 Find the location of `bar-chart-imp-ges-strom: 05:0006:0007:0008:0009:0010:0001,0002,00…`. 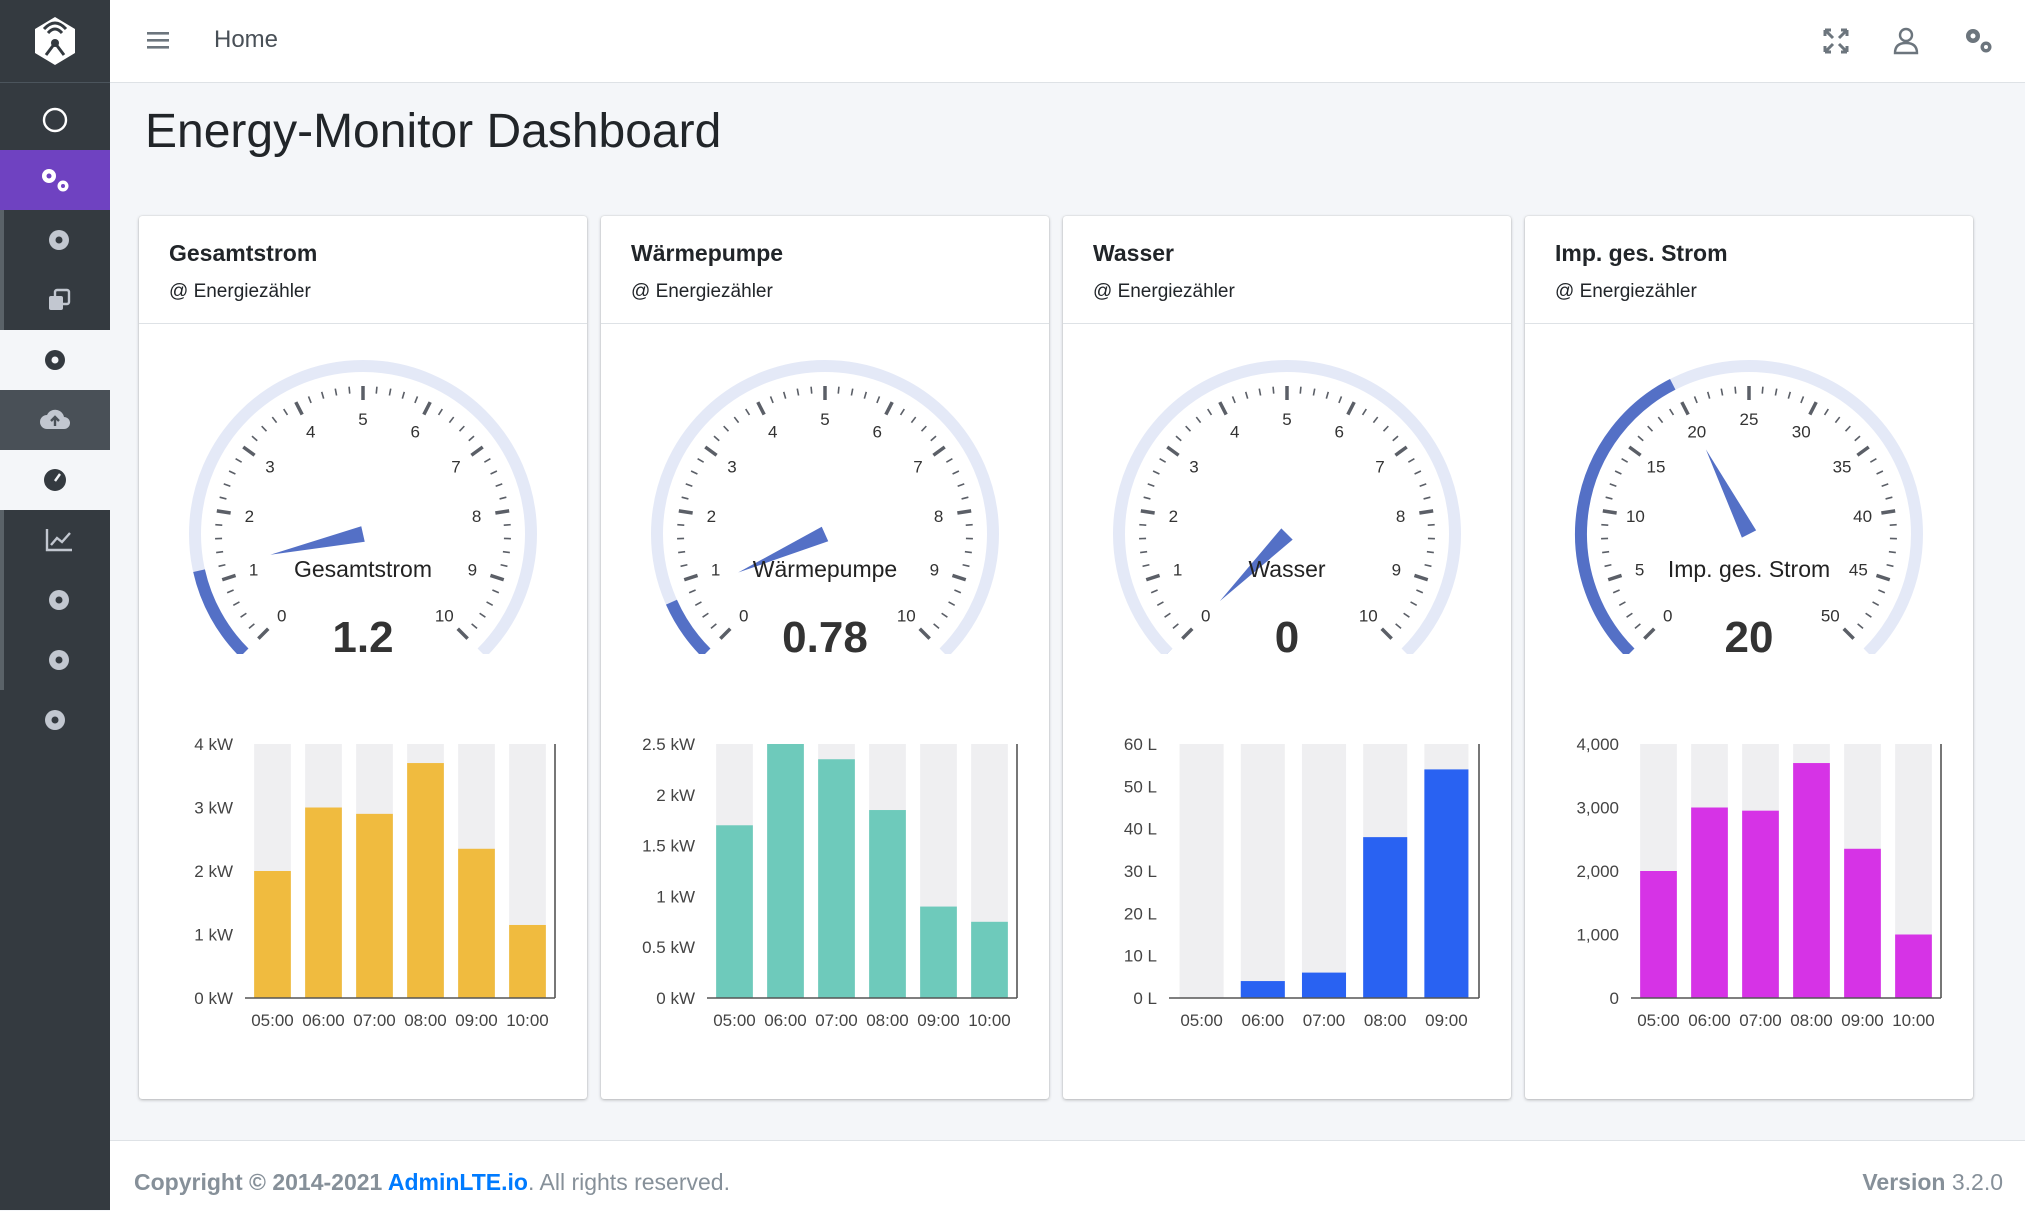

bar-chart-imp-ges-strom: 05:0006:0007:0008:0009:0010:0001,0002,00… is located at coordinates (1749, 906).